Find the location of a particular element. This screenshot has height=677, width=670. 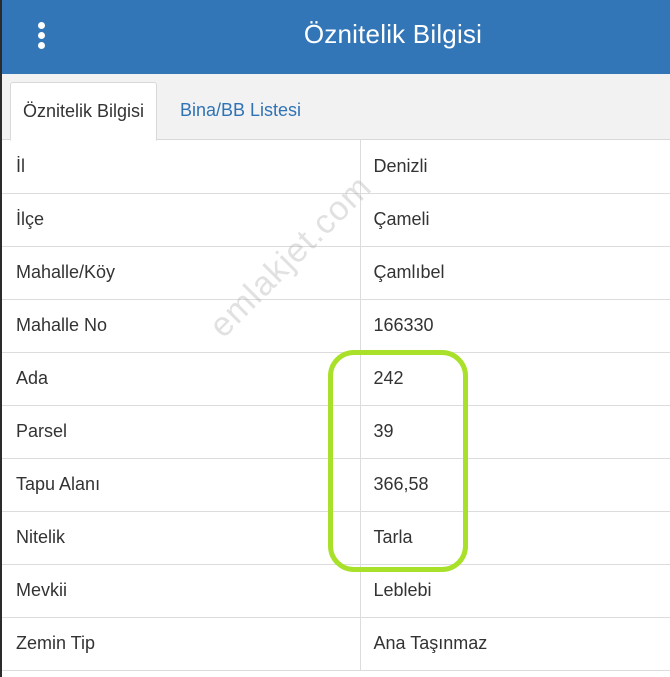

table-row: İlçe Çameli is located at coordinates (336, 220).